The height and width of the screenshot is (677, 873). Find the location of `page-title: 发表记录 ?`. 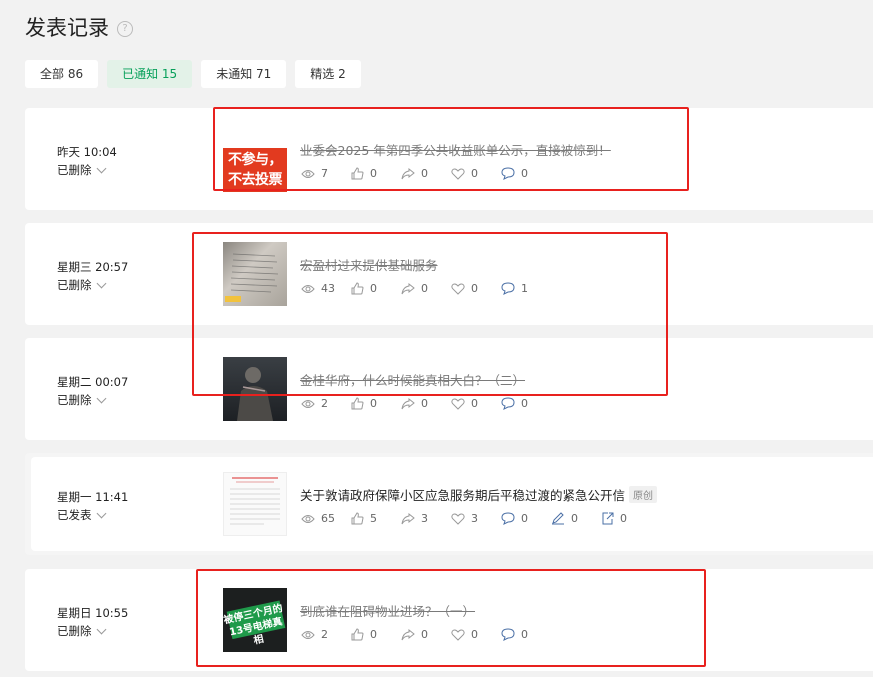

page-title: 发表记录 ? is located at coordinates (79, 27).